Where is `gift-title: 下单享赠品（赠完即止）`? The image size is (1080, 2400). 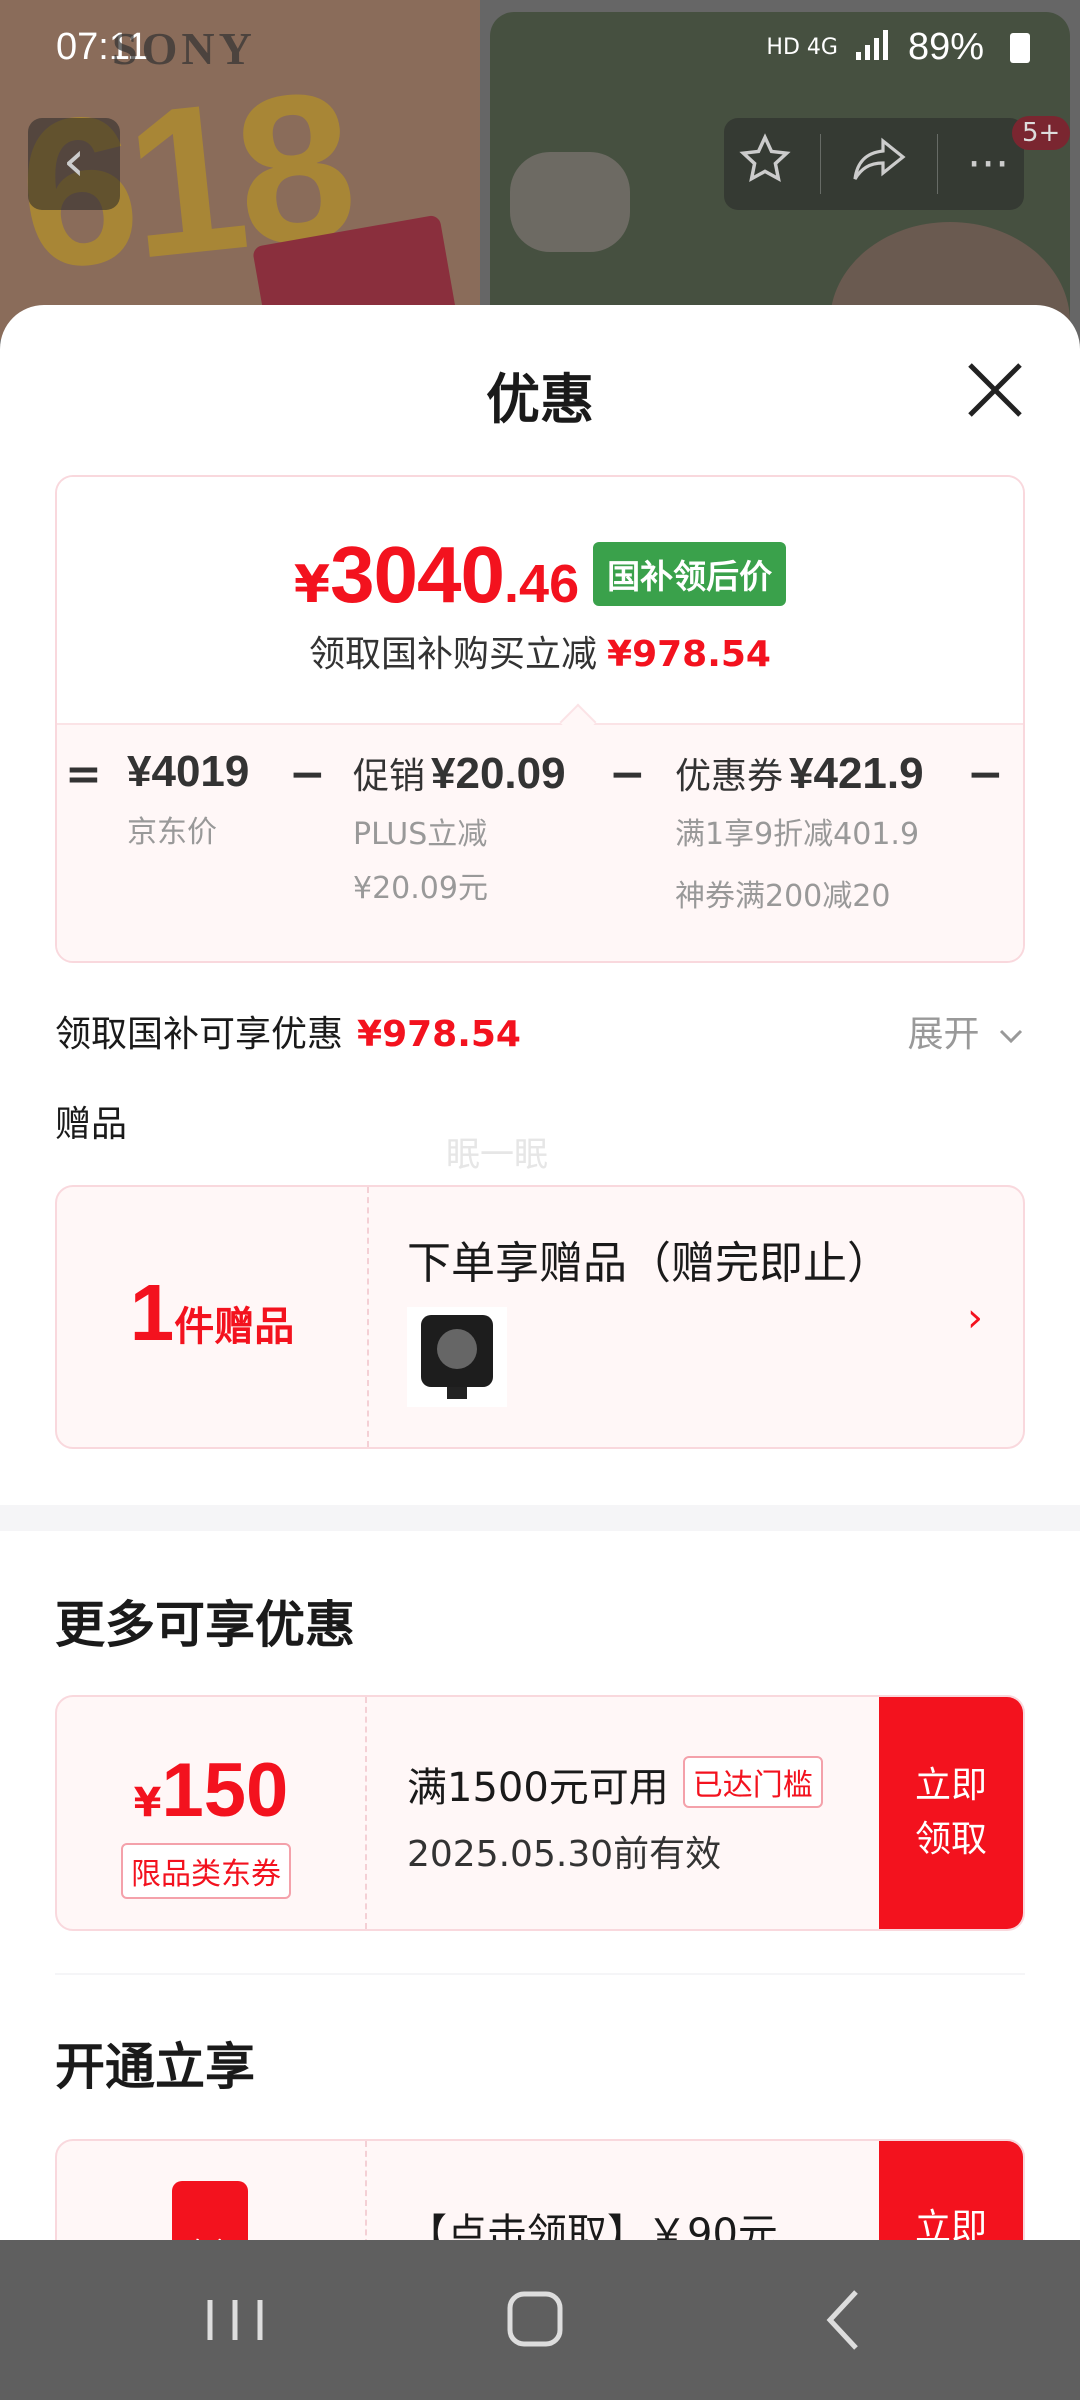 gift-title: 下单享赠品（赠完即止） is located at coordinates (649, 1263).